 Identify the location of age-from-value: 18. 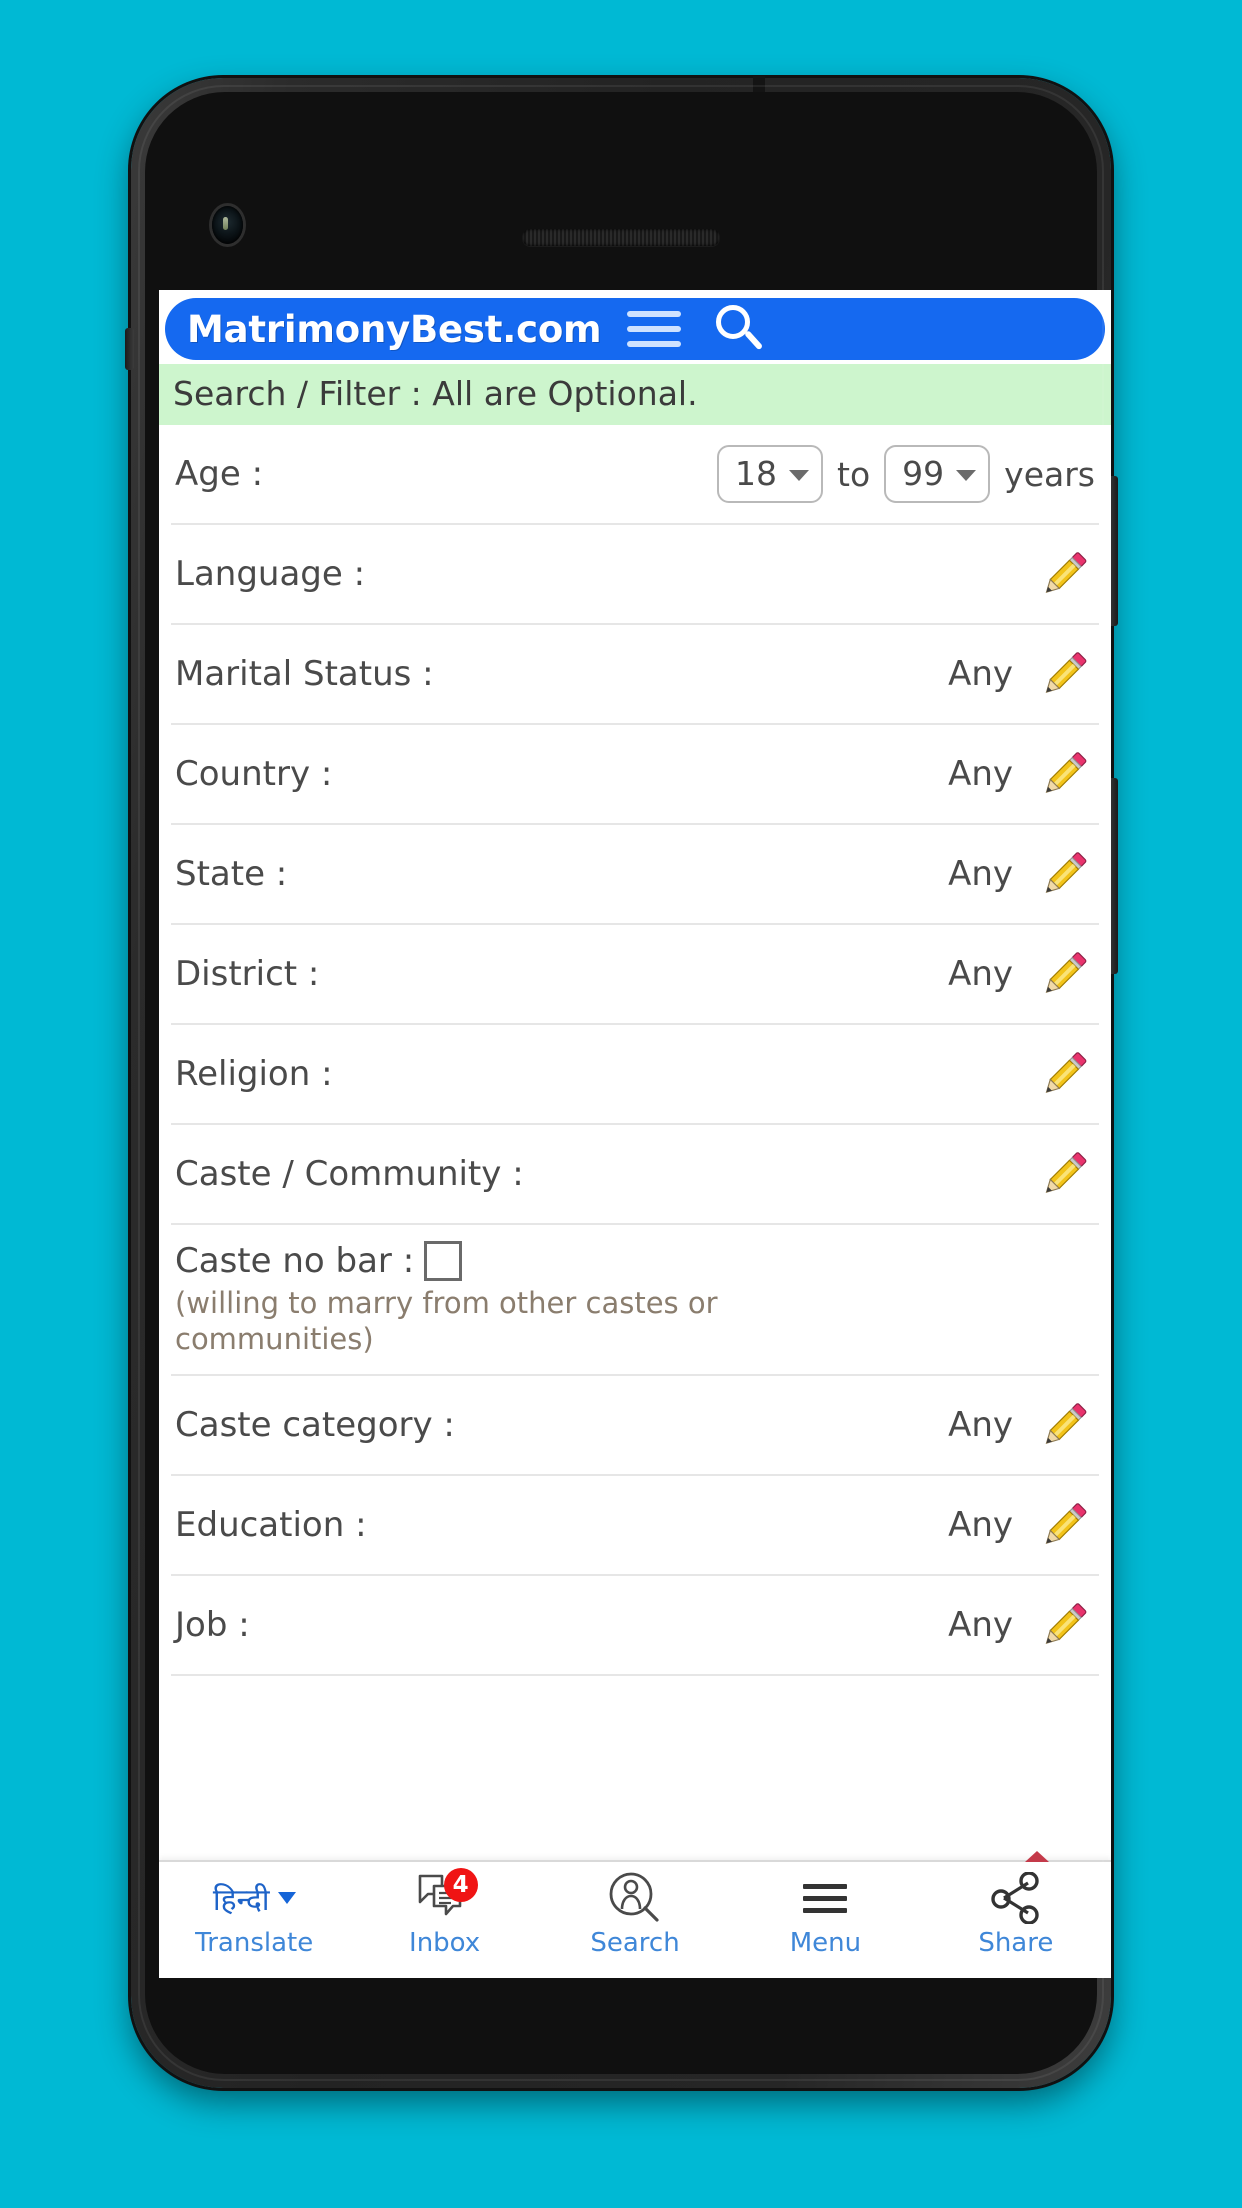
(756, 473).